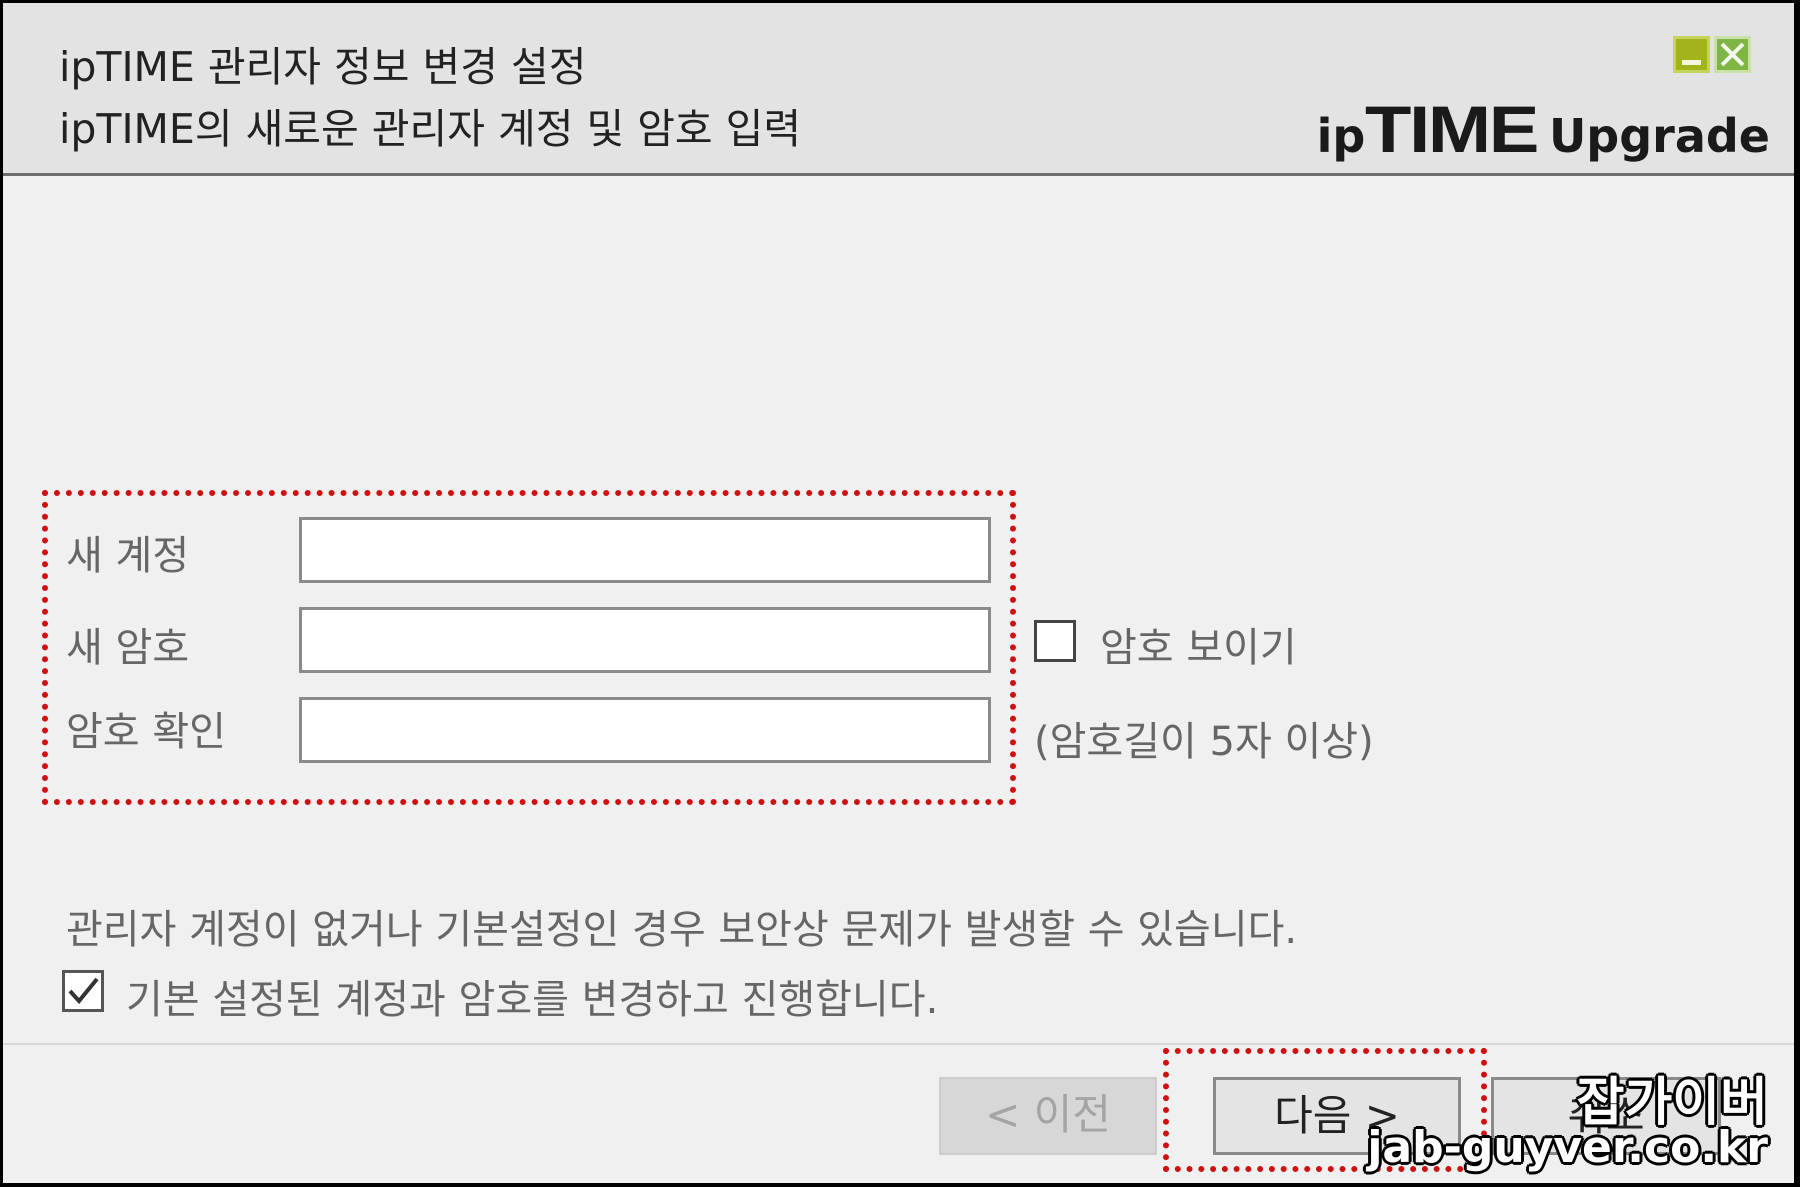 Image resolution: width=1800 pixels, height=1187 pixels. I want to click on prev-button: < 이전, so click(1048, 1116).